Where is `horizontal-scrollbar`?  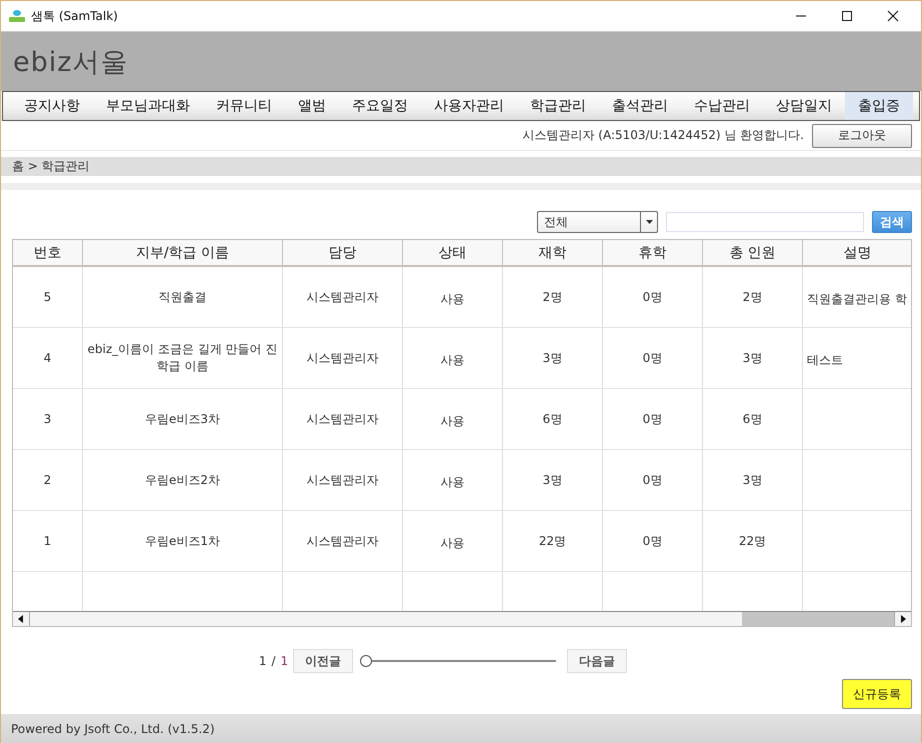
horizontal-scrollbar is located at coordinates (462, 618).